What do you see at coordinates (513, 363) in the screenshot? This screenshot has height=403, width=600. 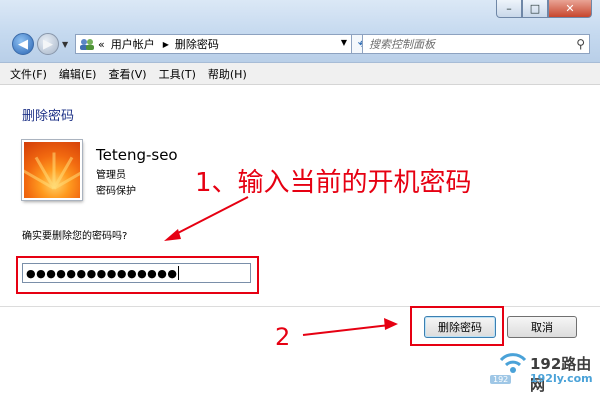 I see `wifi-logo-icon` at bounding box center [513, 363].